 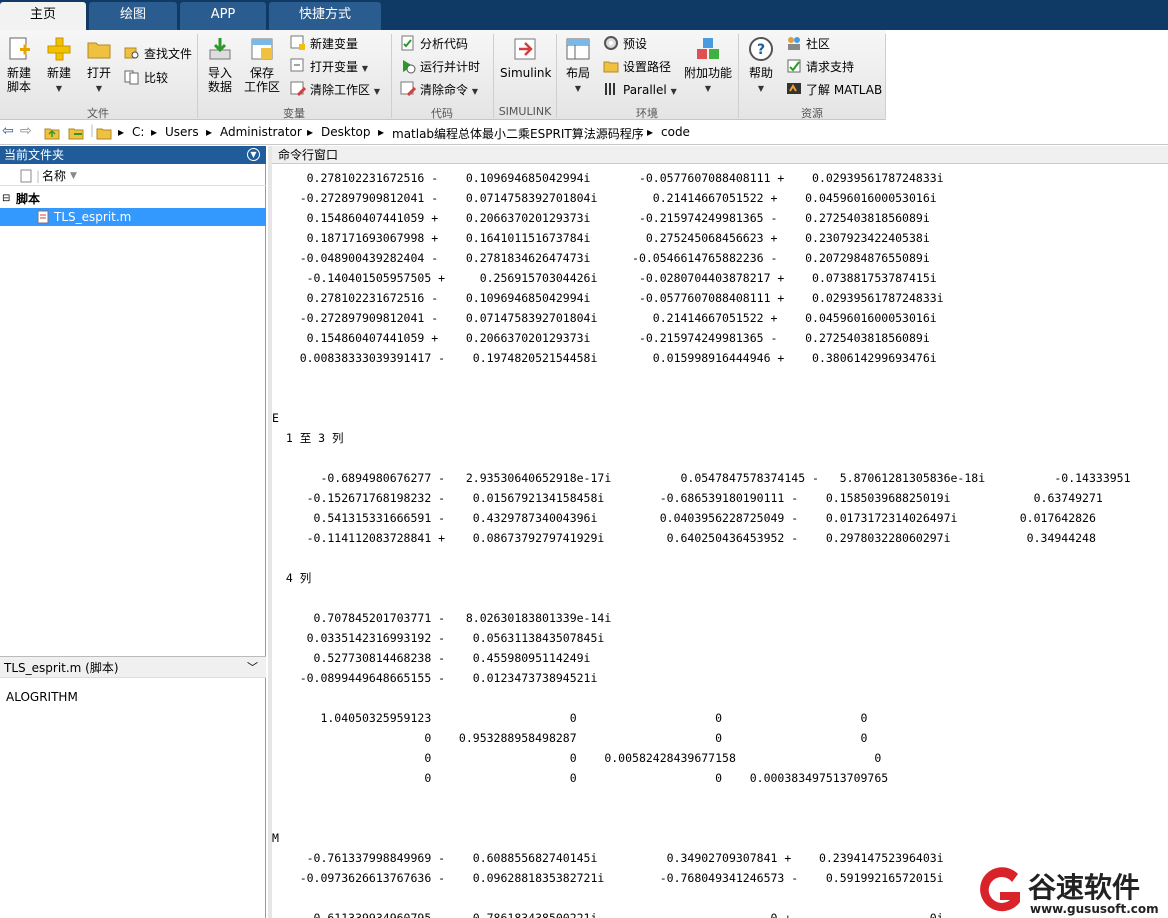 I want to click on help-icon: ?, so click(x=761, y=49).